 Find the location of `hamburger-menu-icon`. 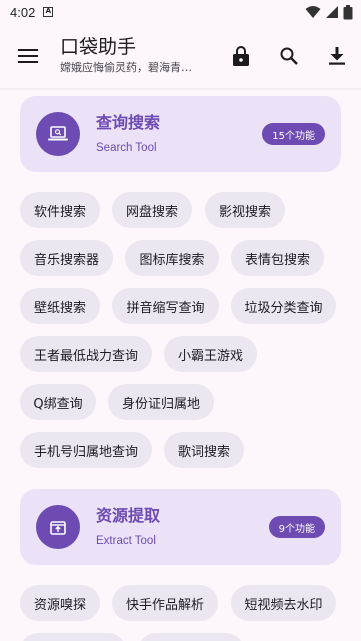

hamburger-menu-icon is located at coordinates (28, 56).